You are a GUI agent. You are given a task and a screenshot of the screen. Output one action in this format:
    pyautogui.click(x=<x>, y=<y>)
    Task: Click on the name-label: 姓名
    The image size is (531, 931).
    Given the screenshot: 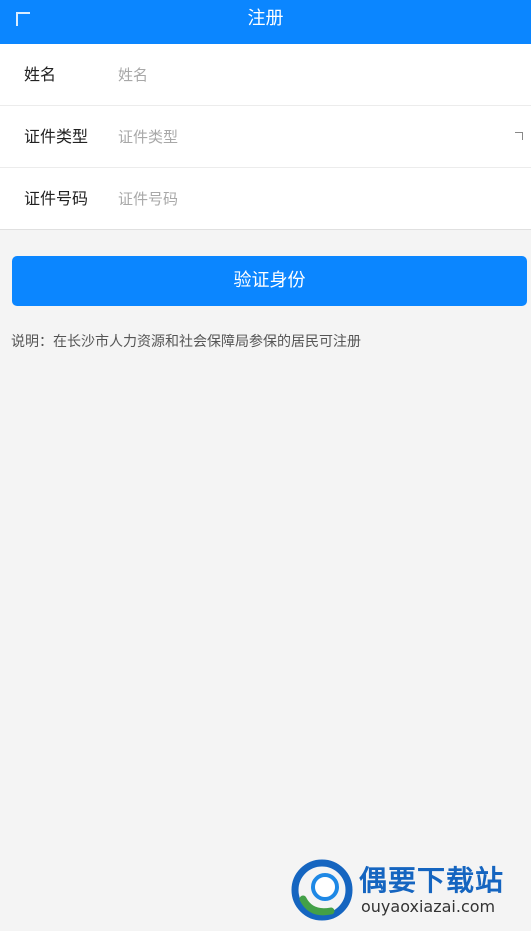 What is the action you would take?
    pyautogui.click(x=40, y=74)
    